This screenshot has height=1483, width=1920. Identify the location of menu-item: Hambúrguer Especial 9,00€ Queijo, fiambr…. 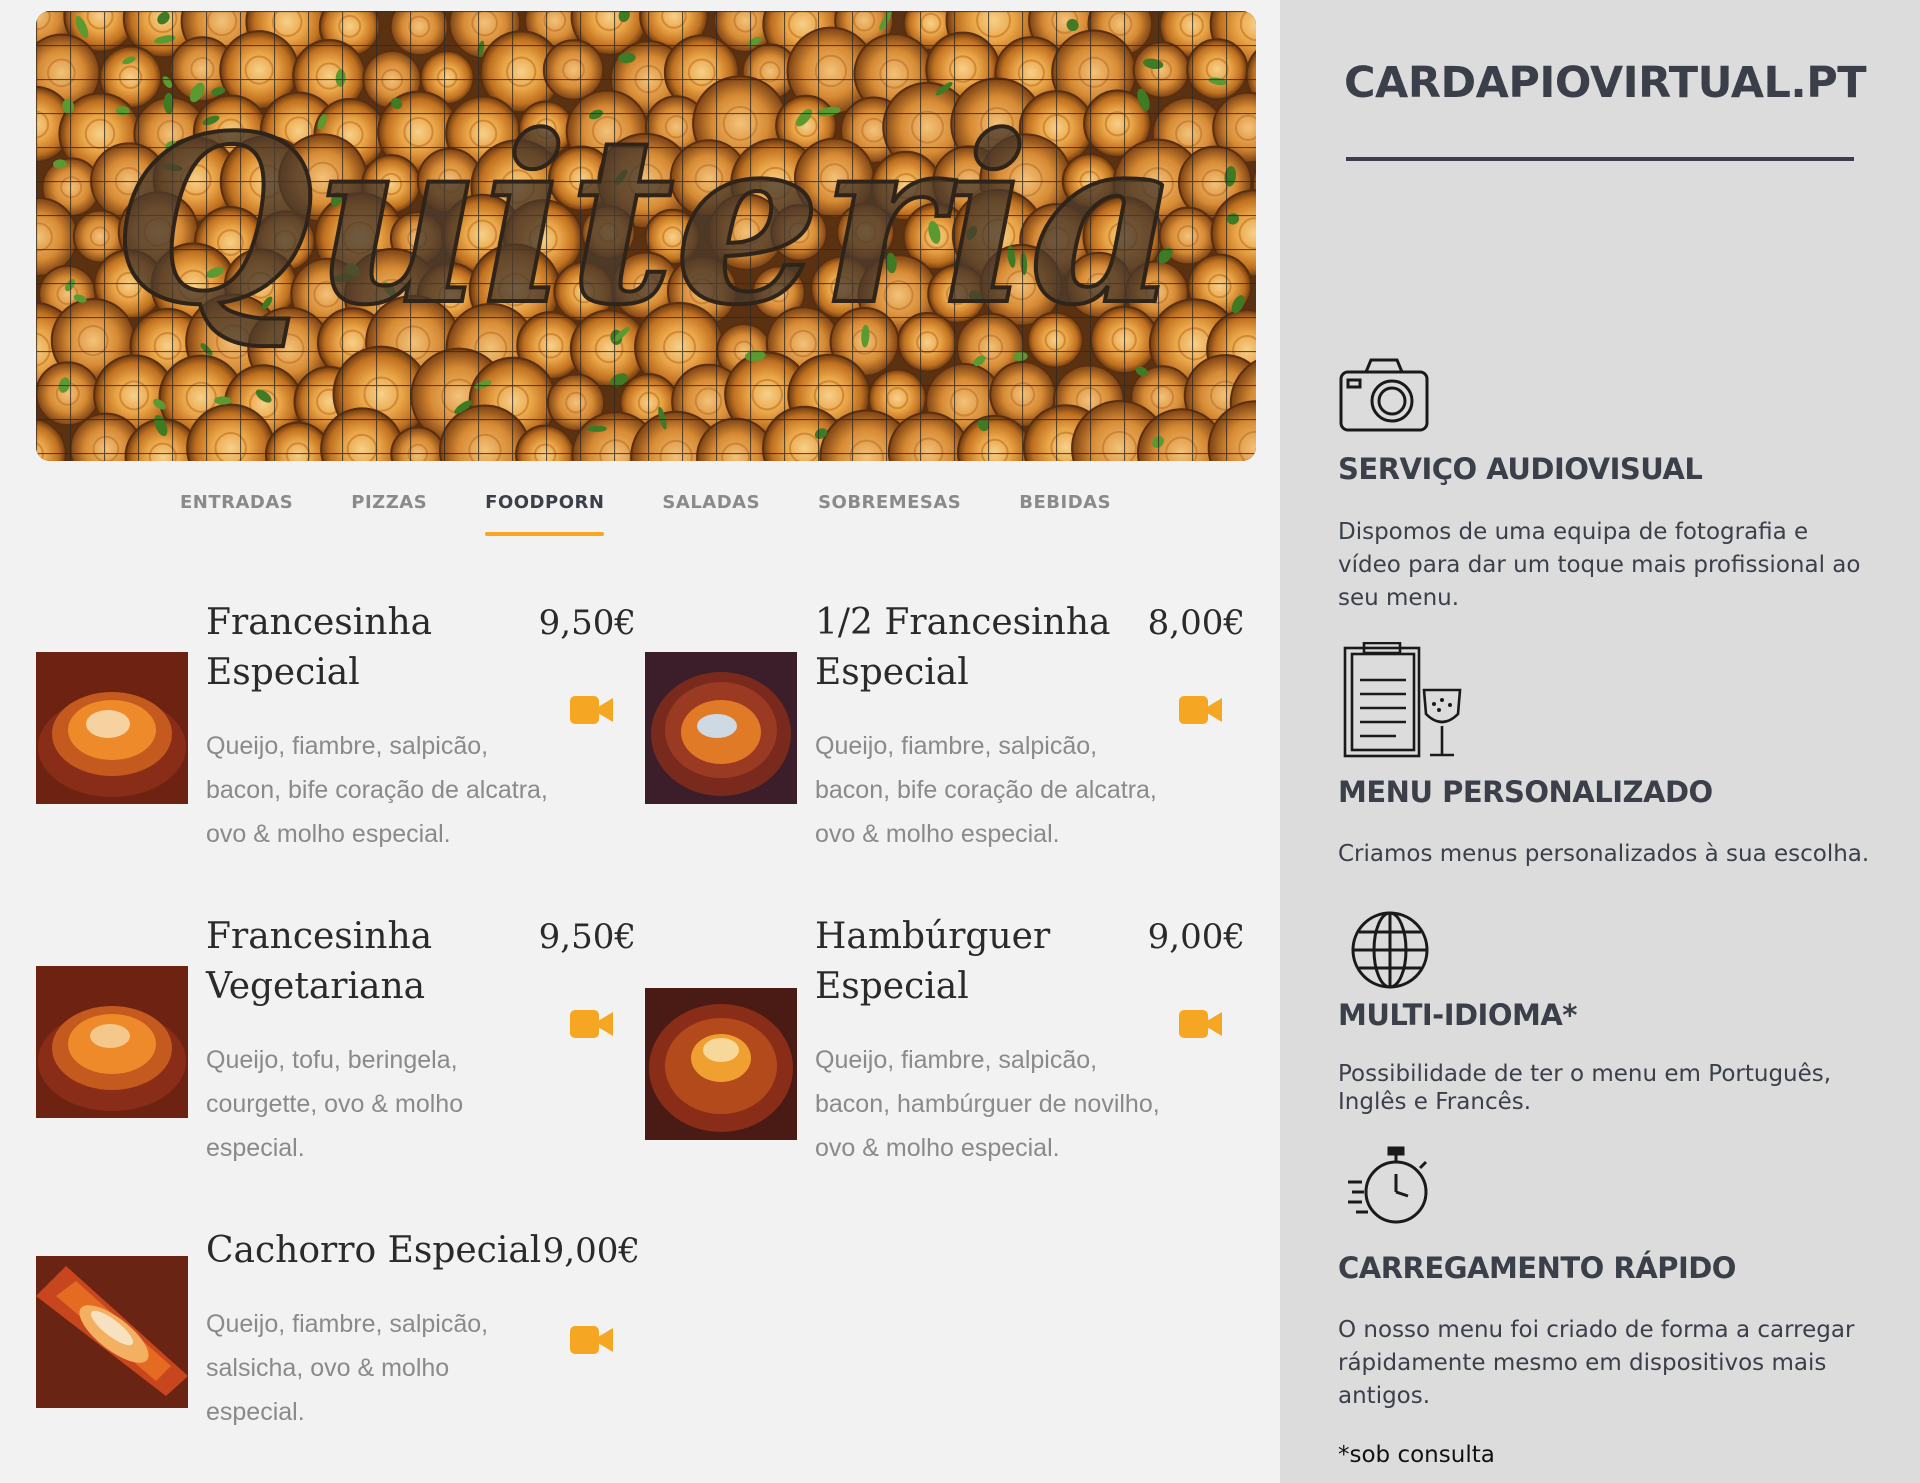
(945, 1062).